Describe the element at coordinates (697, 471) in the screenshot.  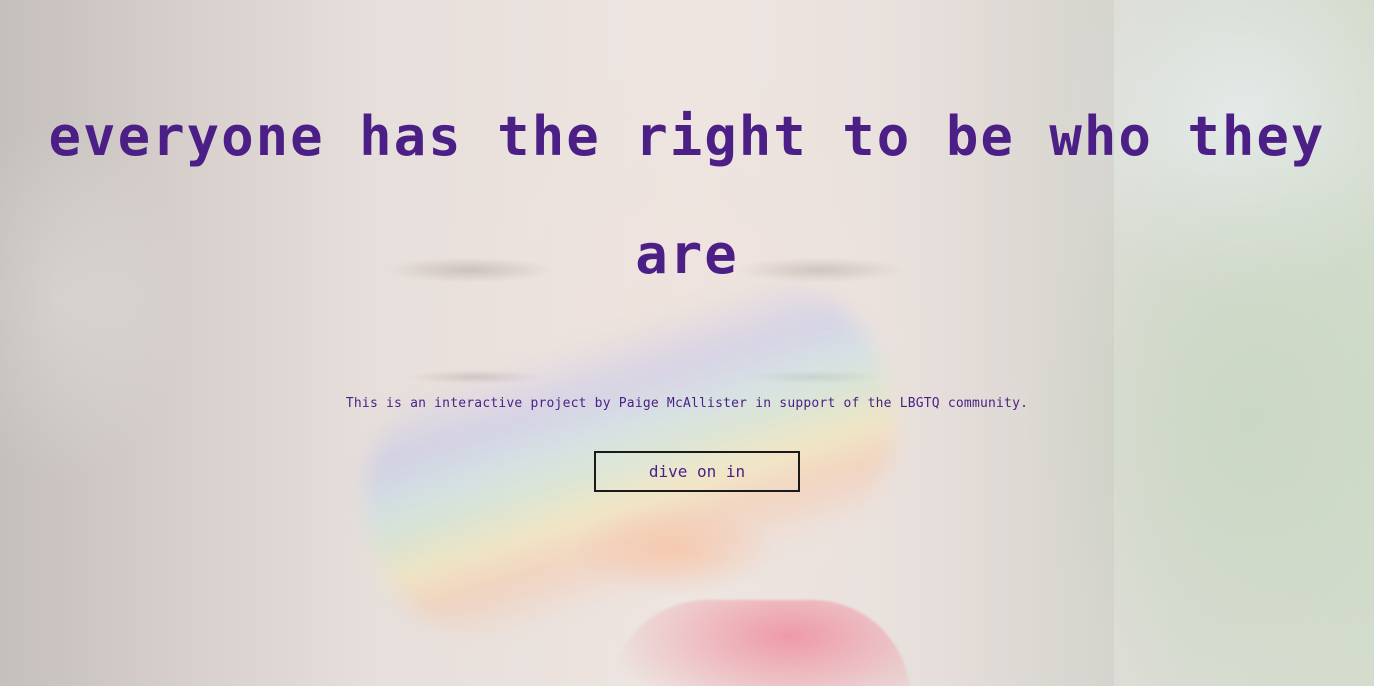
I see `dive-on-in-button: dive on in` at that location.